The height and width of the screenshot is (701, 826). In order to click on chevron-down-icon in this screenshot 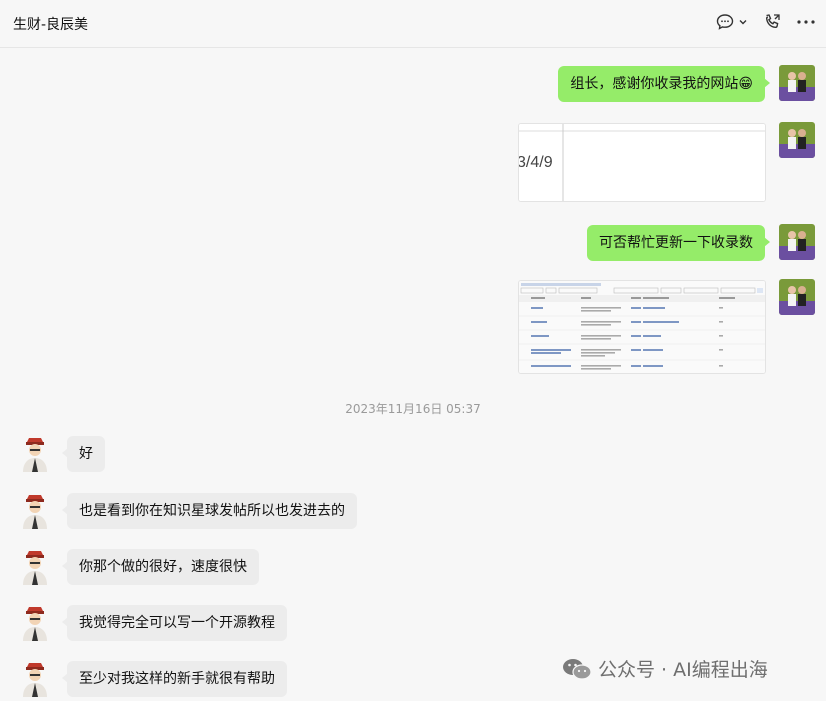, I will do `click(743, 22)`.